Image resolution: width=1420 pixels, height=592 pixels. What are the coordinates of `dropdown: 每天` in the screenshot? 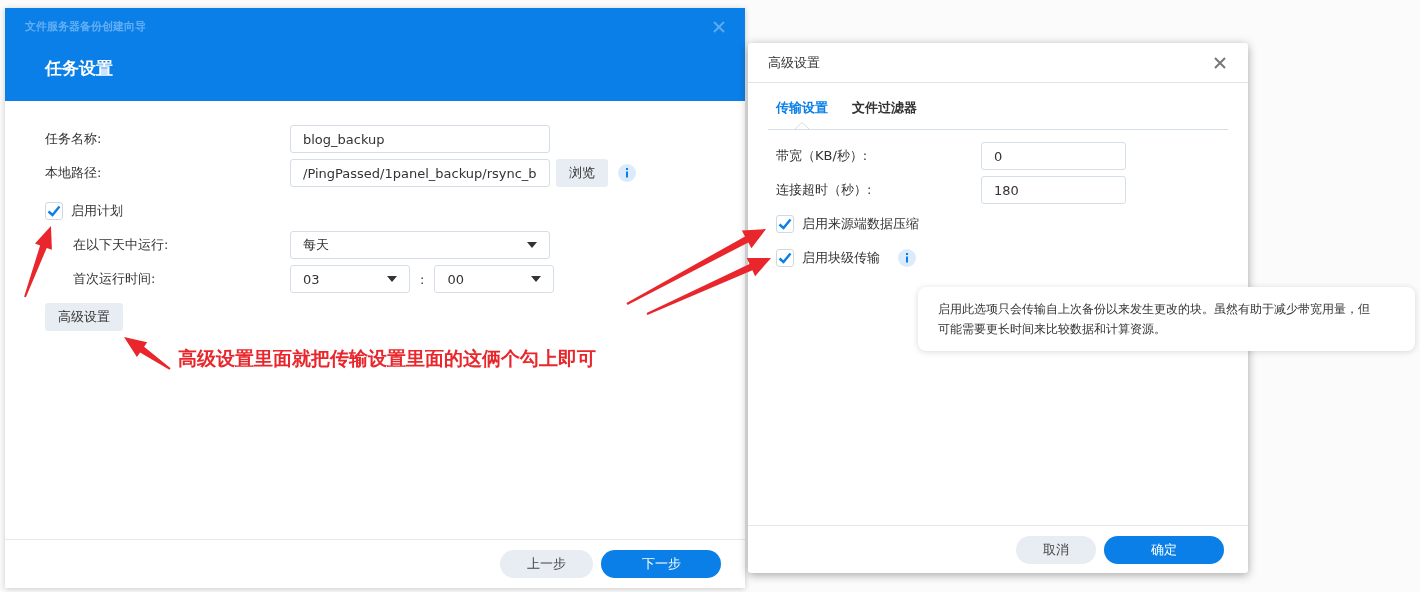 It's located at (420, 245).